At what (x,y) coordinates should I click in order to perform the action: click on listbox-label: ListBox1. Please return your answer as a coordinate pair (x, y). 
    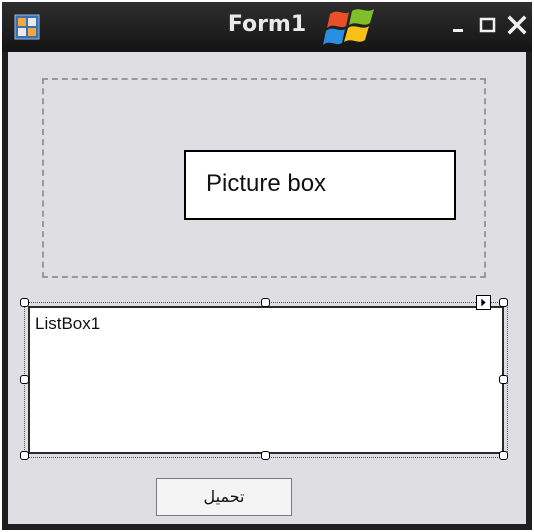
    Looking at the image, I should click on (68, 323).